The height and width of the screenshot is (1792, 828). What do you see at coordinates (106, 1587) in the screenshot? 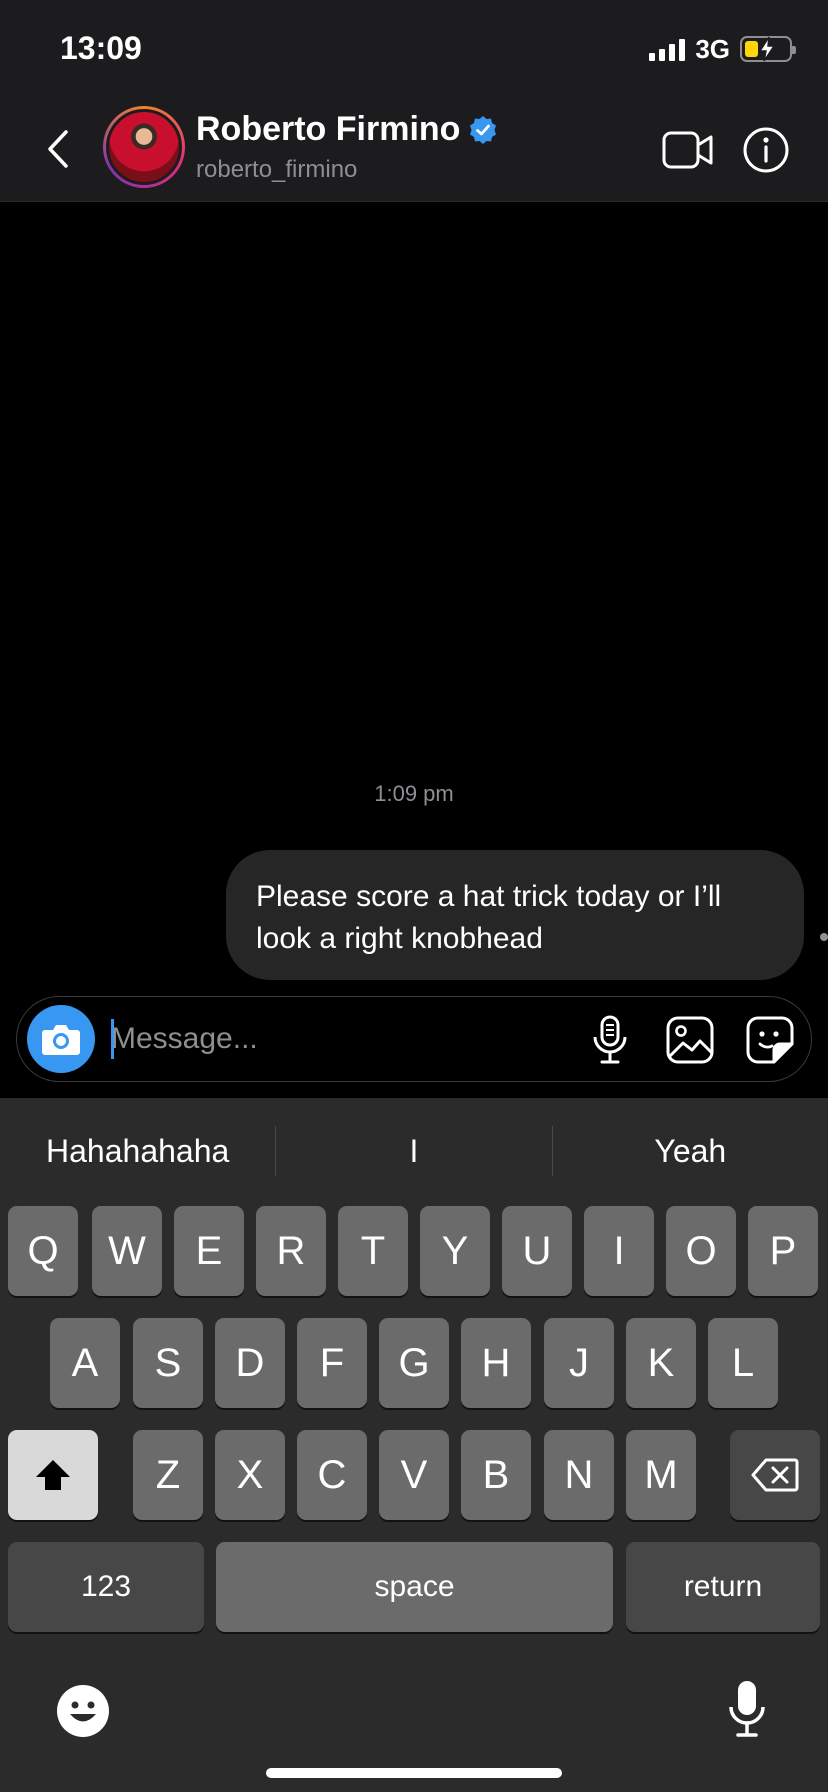
I see `numbers-key: 123` at bounding box center [106, 1587].